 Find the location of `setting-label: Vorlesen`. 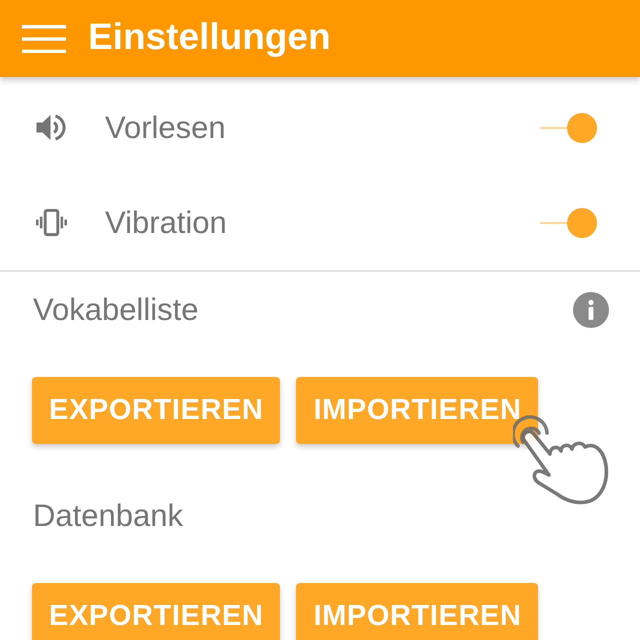

setting-label: Vorlesen is located at coordinates (166, 128).